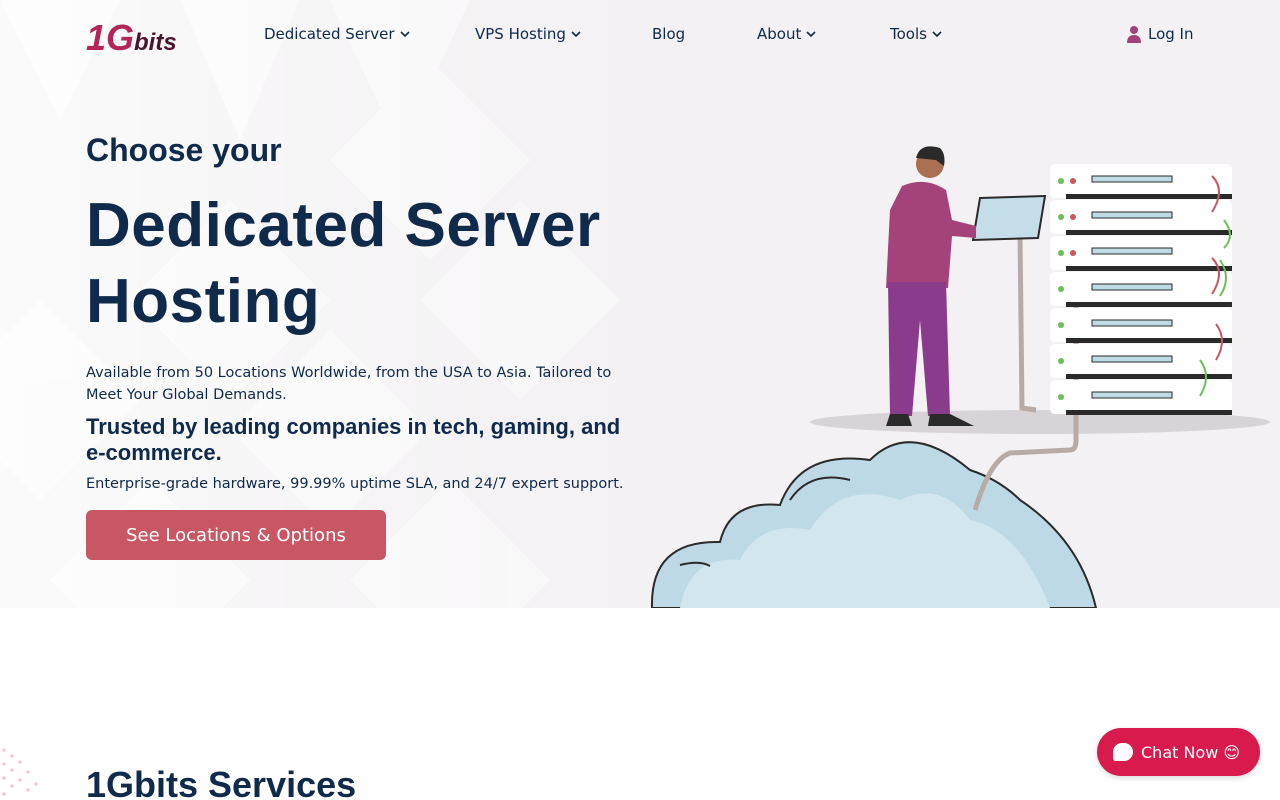 The image size is (1280, 800). I want to click on hero-title-line-1: Dedicated Server, so click(343, 225).